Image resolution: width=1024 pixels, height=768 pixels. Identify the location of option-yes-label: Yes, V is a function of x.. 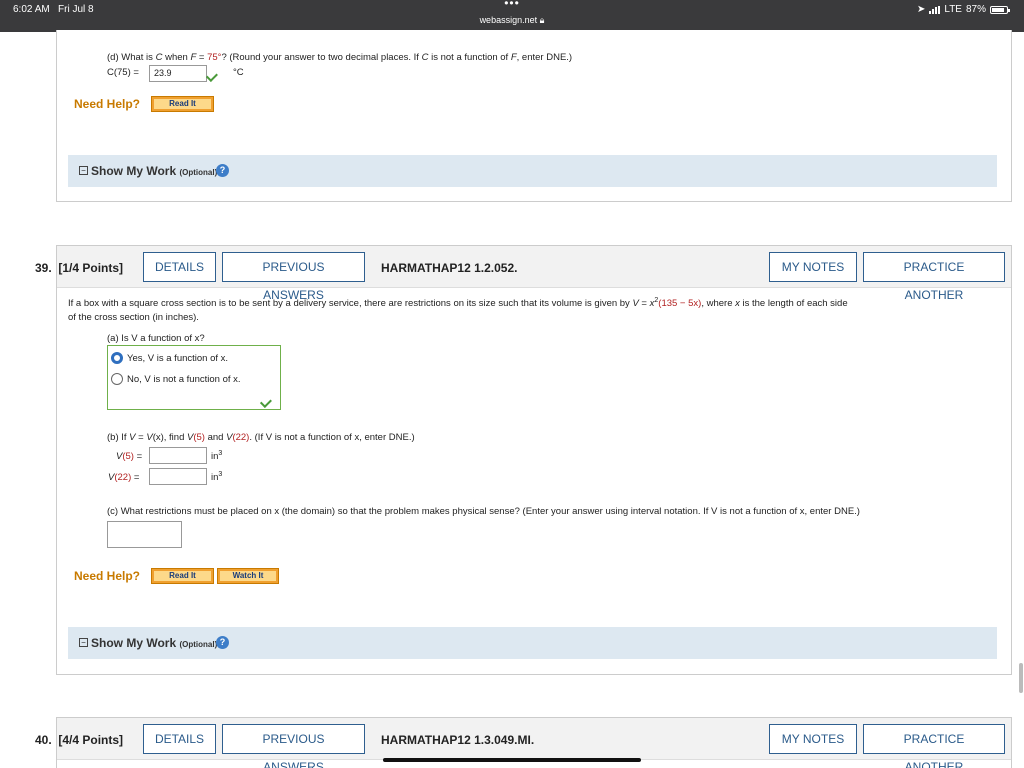
(177, 358).